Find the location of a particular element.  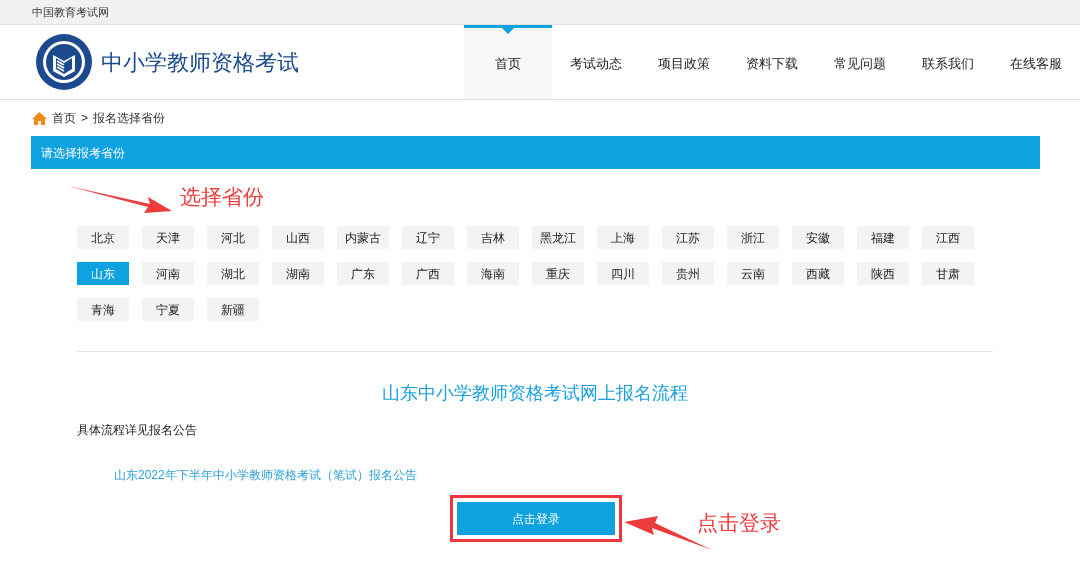

breadcrumb-current: 报名选择省份 is located at coordinates (129, 118).